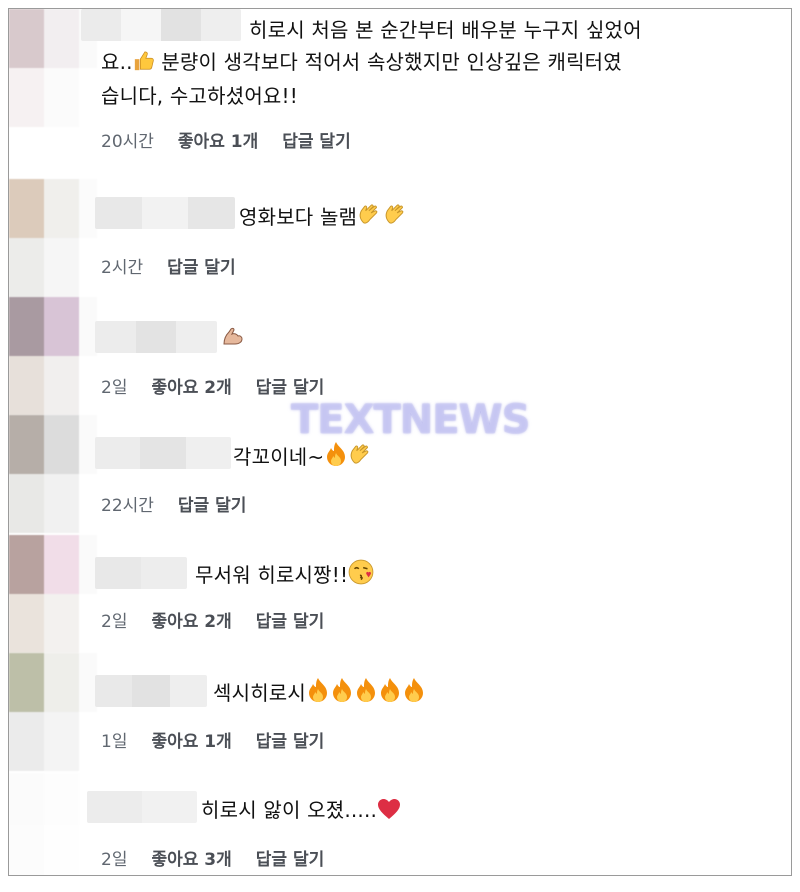 The width and height of the screenshot is (800, 892). Describe the element at coordinates (127, 503) in the screenshot. I see `timestamp: 22시간` at that location.